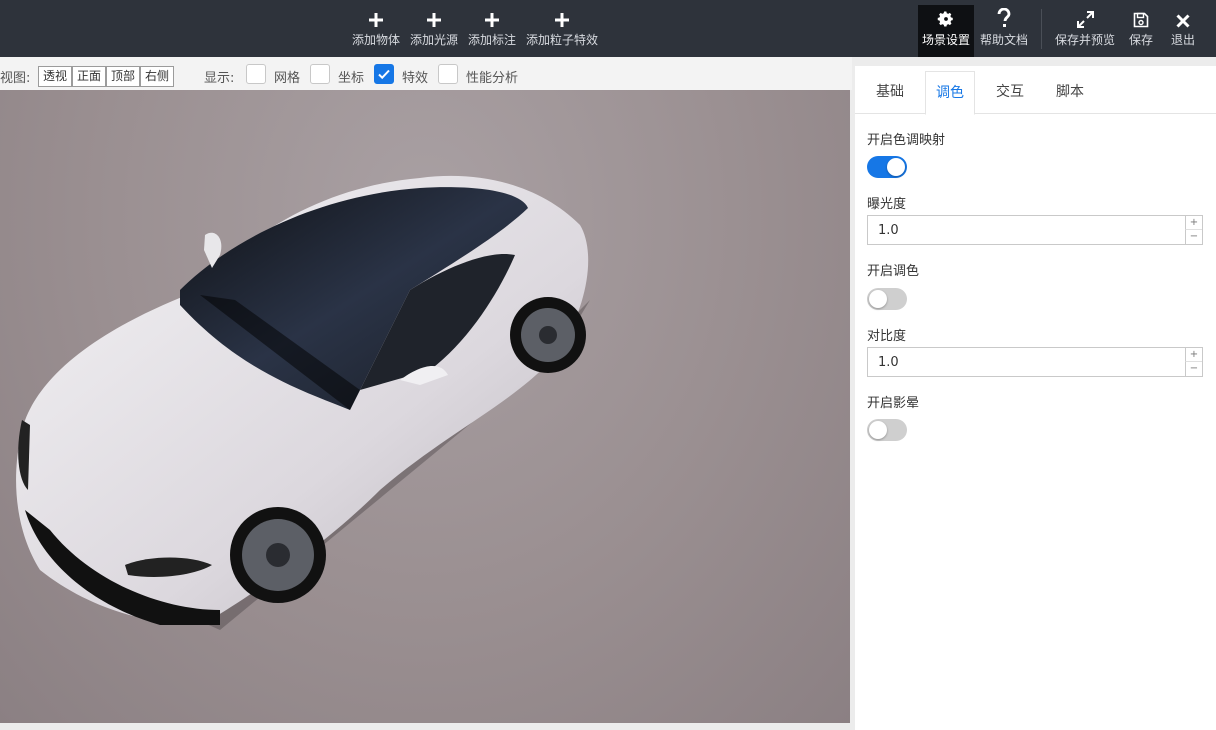 The width and height of the screenshot is (1216, 730). Describe the element at coordinates (1084, 40) in the screenshot. I see `save-preview-label: 保存并预览` at that location.